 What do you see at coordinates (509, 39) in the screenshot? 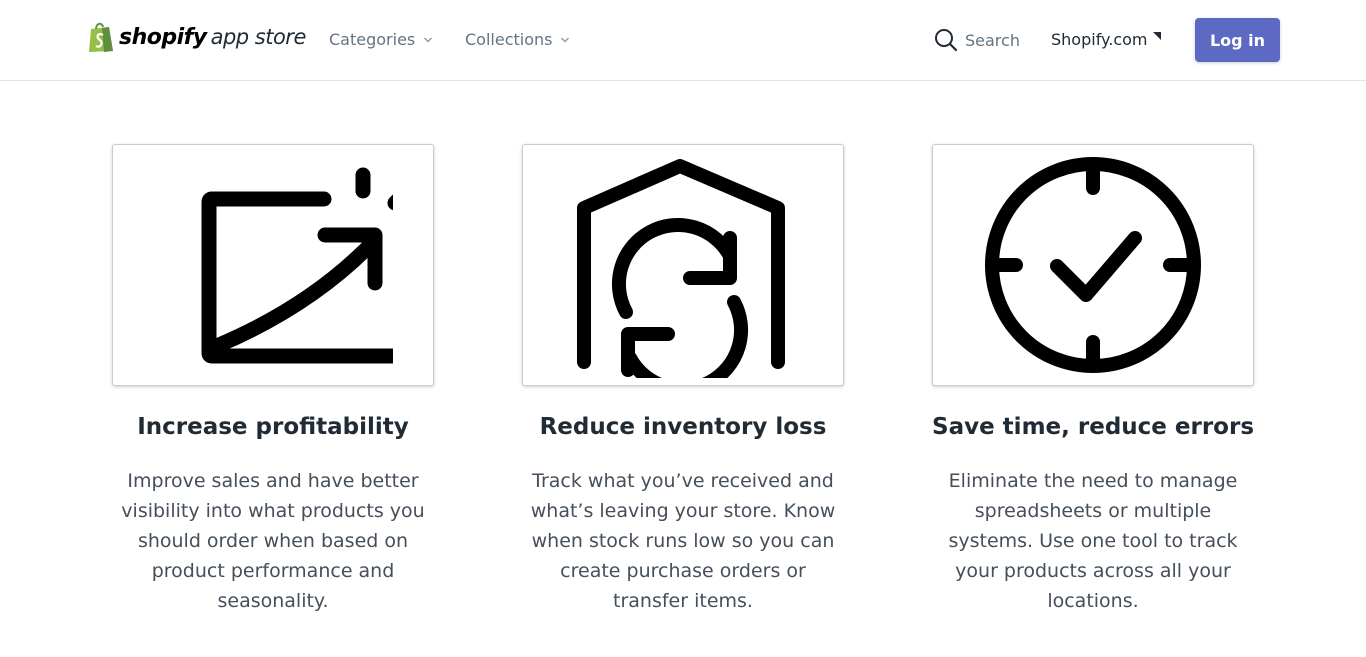
I see `nav-collections-label: Collections` at bounding box center [509, 39].